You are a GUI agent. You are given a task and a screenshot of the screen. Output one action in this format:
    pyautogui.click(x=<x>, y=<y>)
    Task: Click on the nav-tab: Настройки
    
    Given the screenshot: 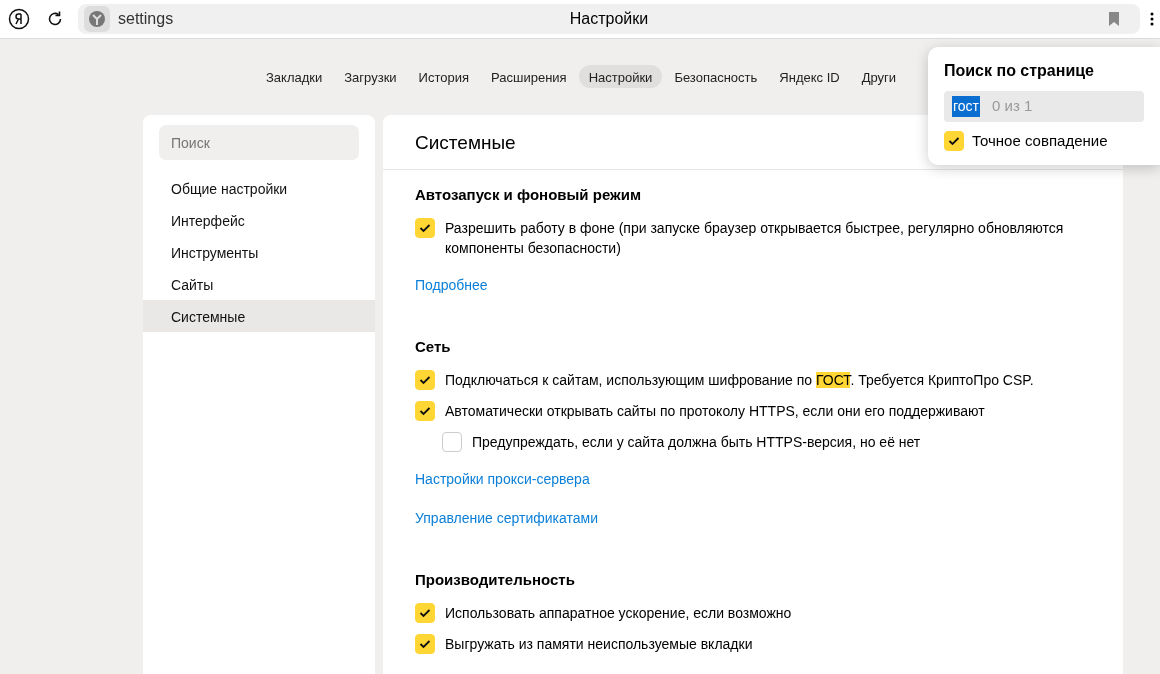 What is the action you would take?
    pyautogui.click(x=620, y=76)
    